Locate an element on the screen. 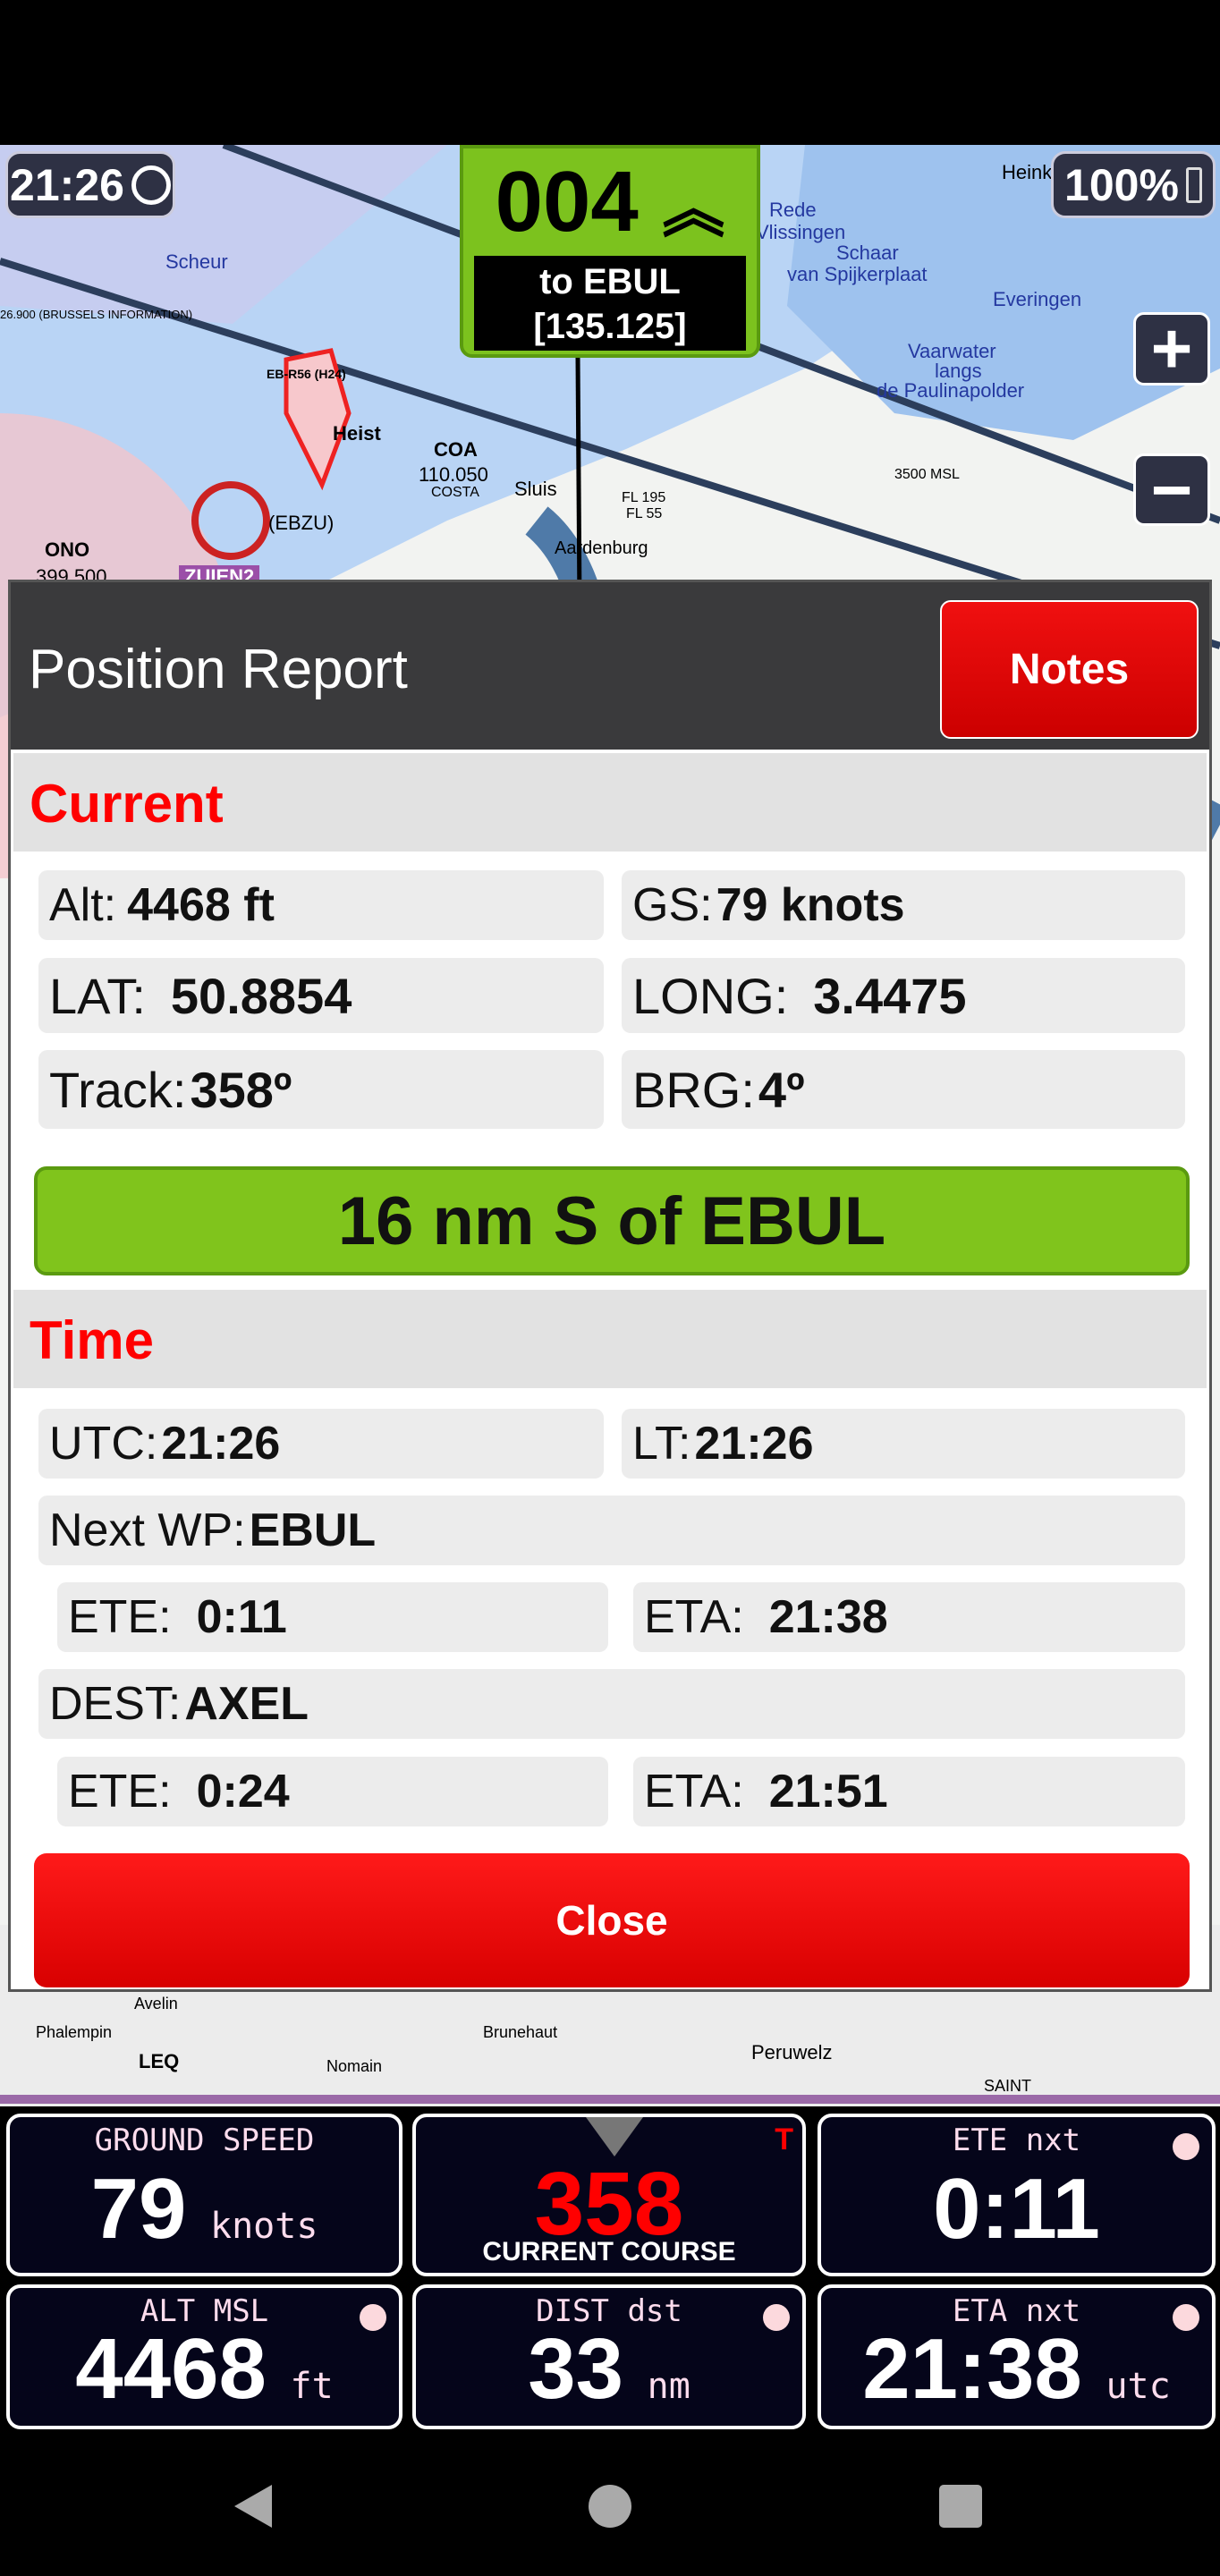 The image size is (1220, 2576). lt-label: LT: is located at coordinates (661, 1444).